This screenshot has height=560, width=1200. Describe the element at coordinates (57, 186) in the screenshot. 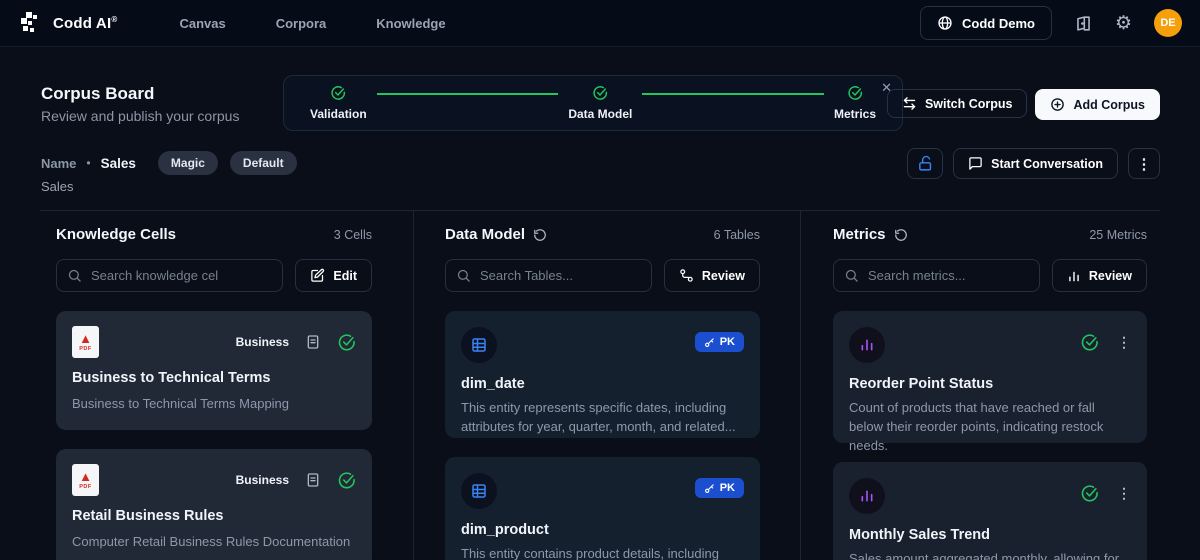

I see `corpus-subtext: Sales` at that location.